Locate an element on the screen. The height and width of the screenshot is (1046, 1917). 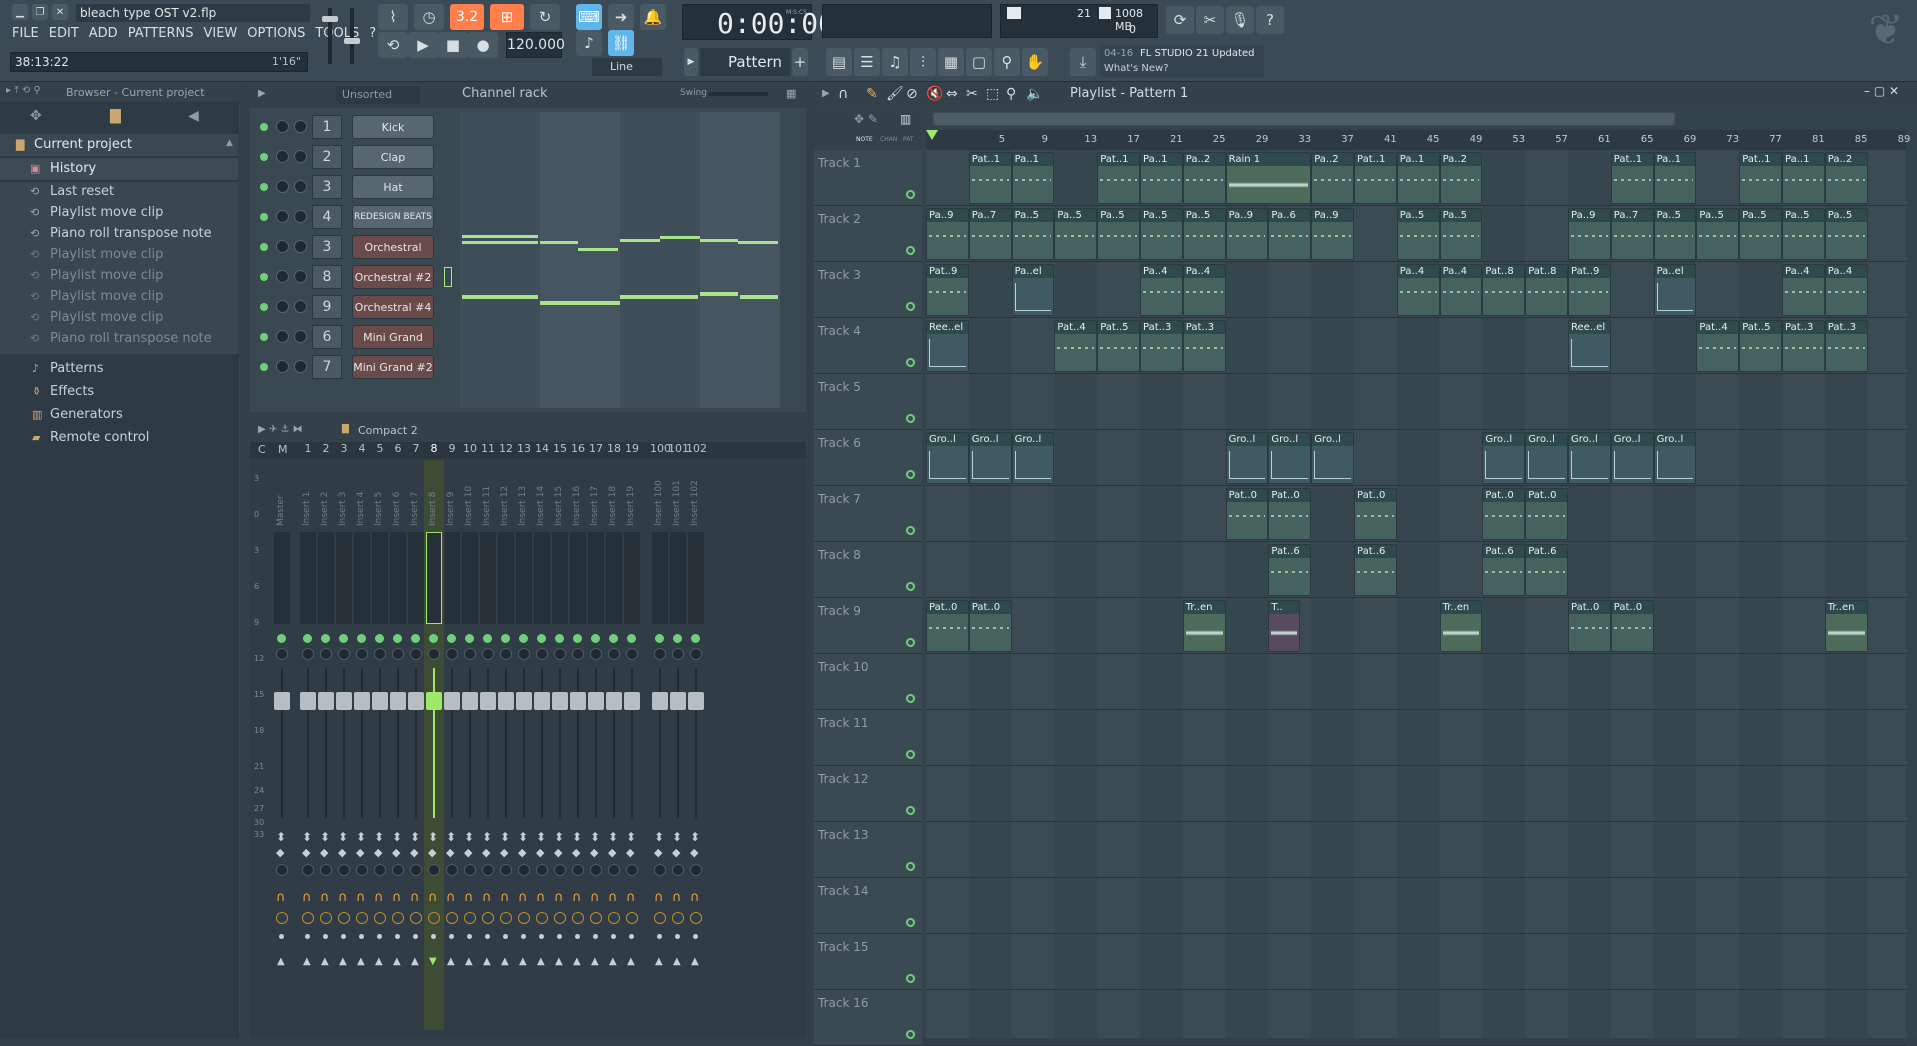
playlist-clip: Pa..1 is located at coordinates (1675, 178).